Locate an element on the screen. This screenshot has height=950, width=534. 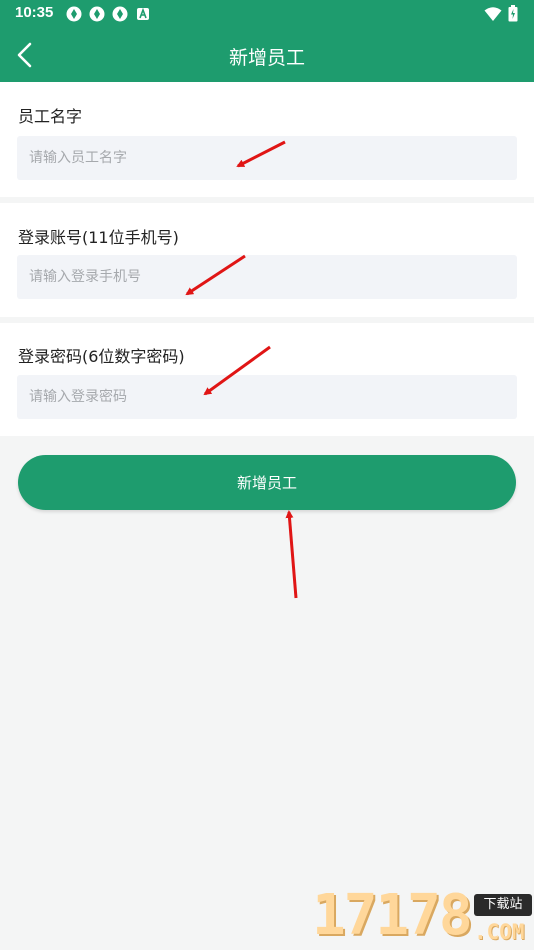
system-status-icons is located at coordinates (501, 13).